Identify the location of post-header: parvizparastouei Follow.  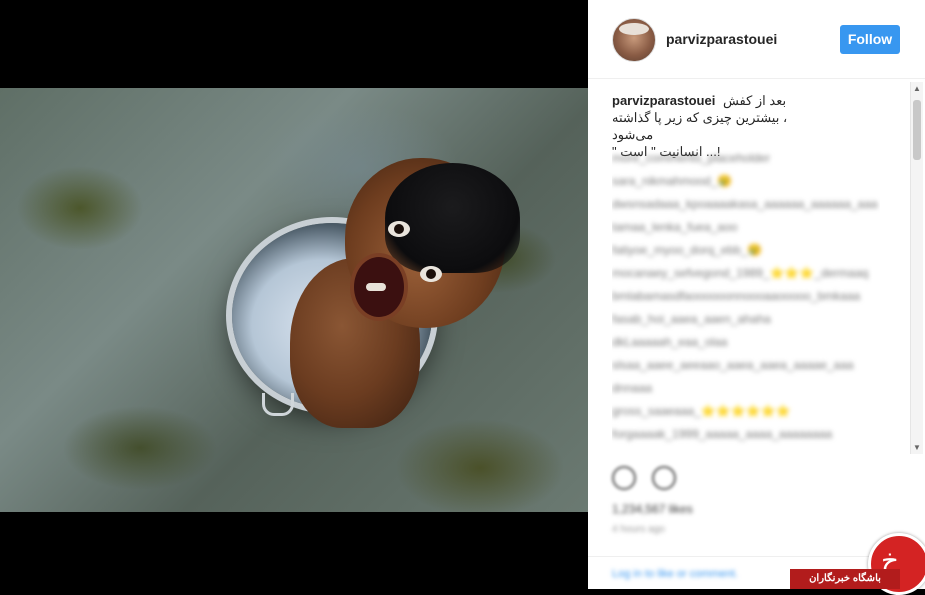
(756, 39).